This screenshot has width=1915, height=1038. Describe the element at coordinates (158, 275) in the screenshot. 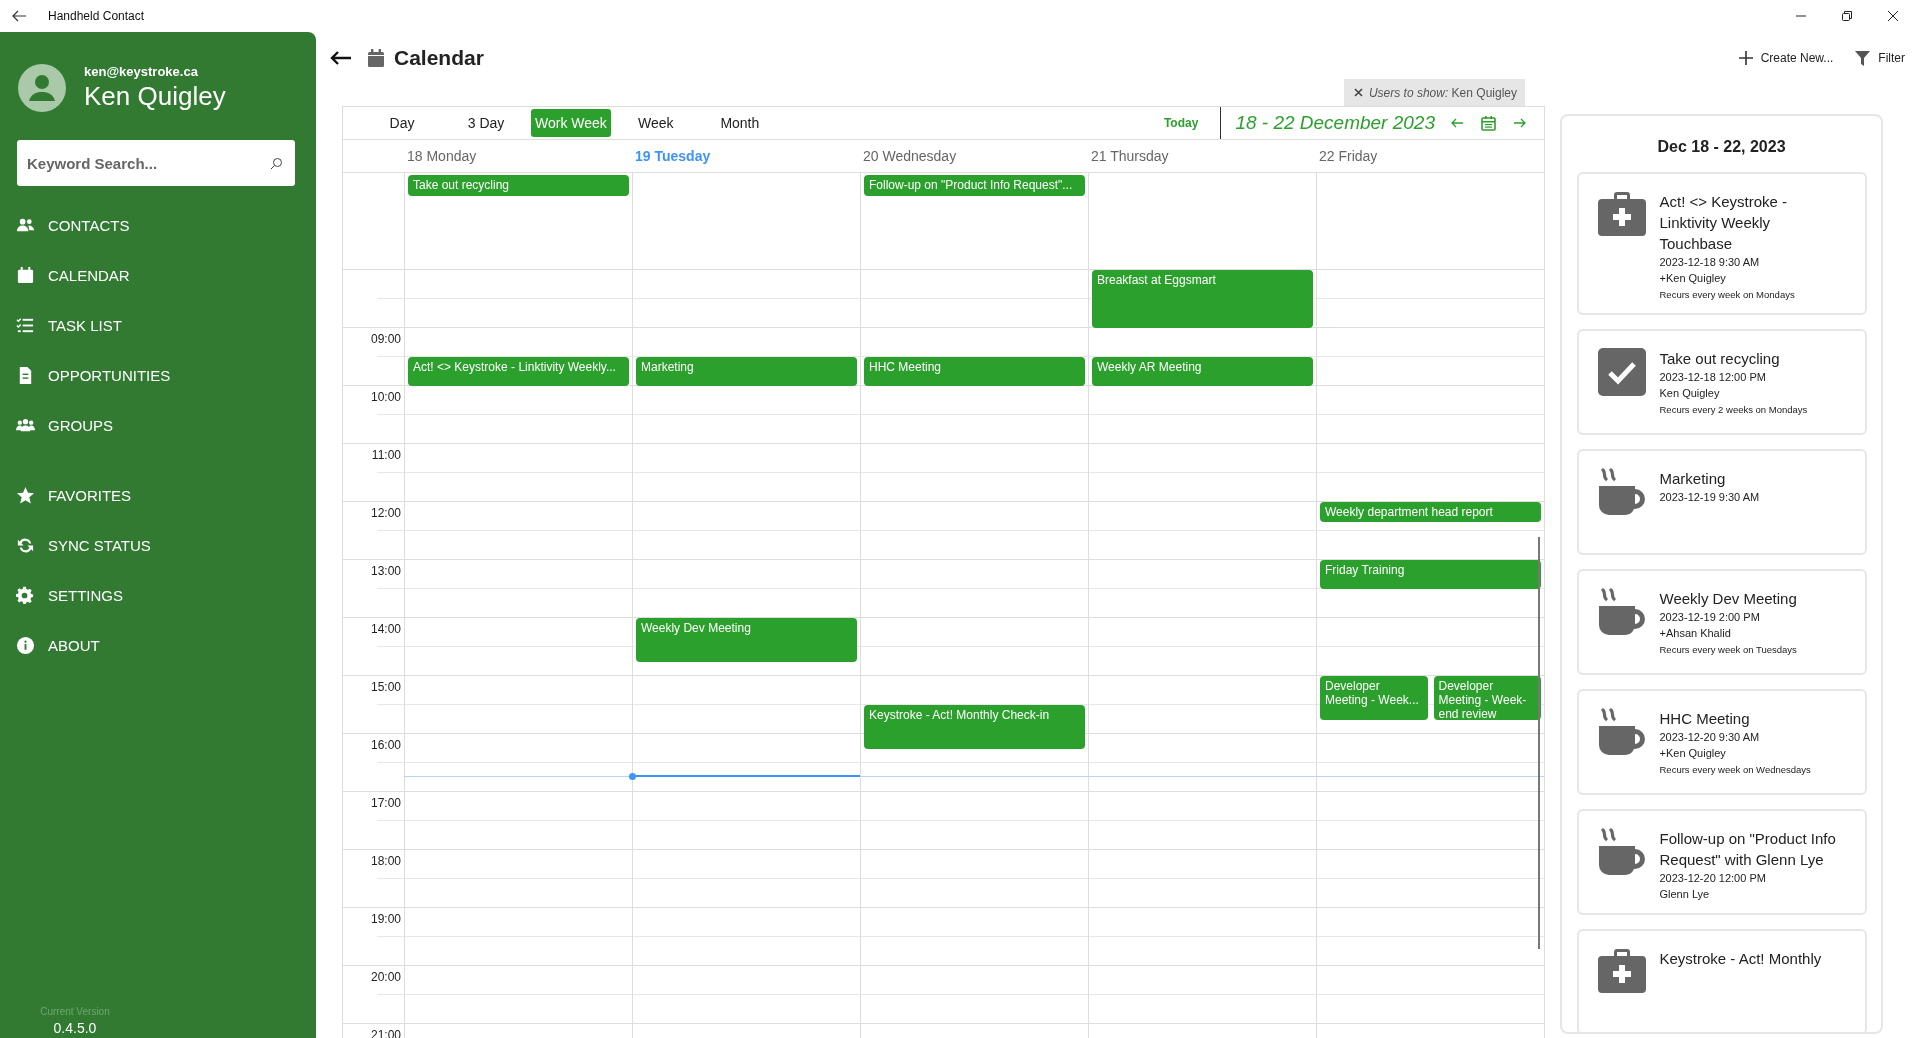

I see `nav-item: CALENDAR` at that location.